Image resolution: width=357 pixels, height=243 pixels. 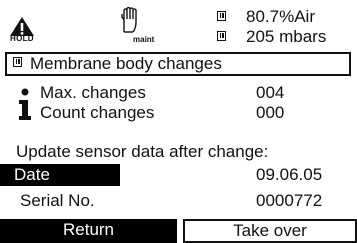 What do you see at coordinates (270, 112) in the screenshot?
I see `count-changes-value: 000` at bounding box center [270, 112].